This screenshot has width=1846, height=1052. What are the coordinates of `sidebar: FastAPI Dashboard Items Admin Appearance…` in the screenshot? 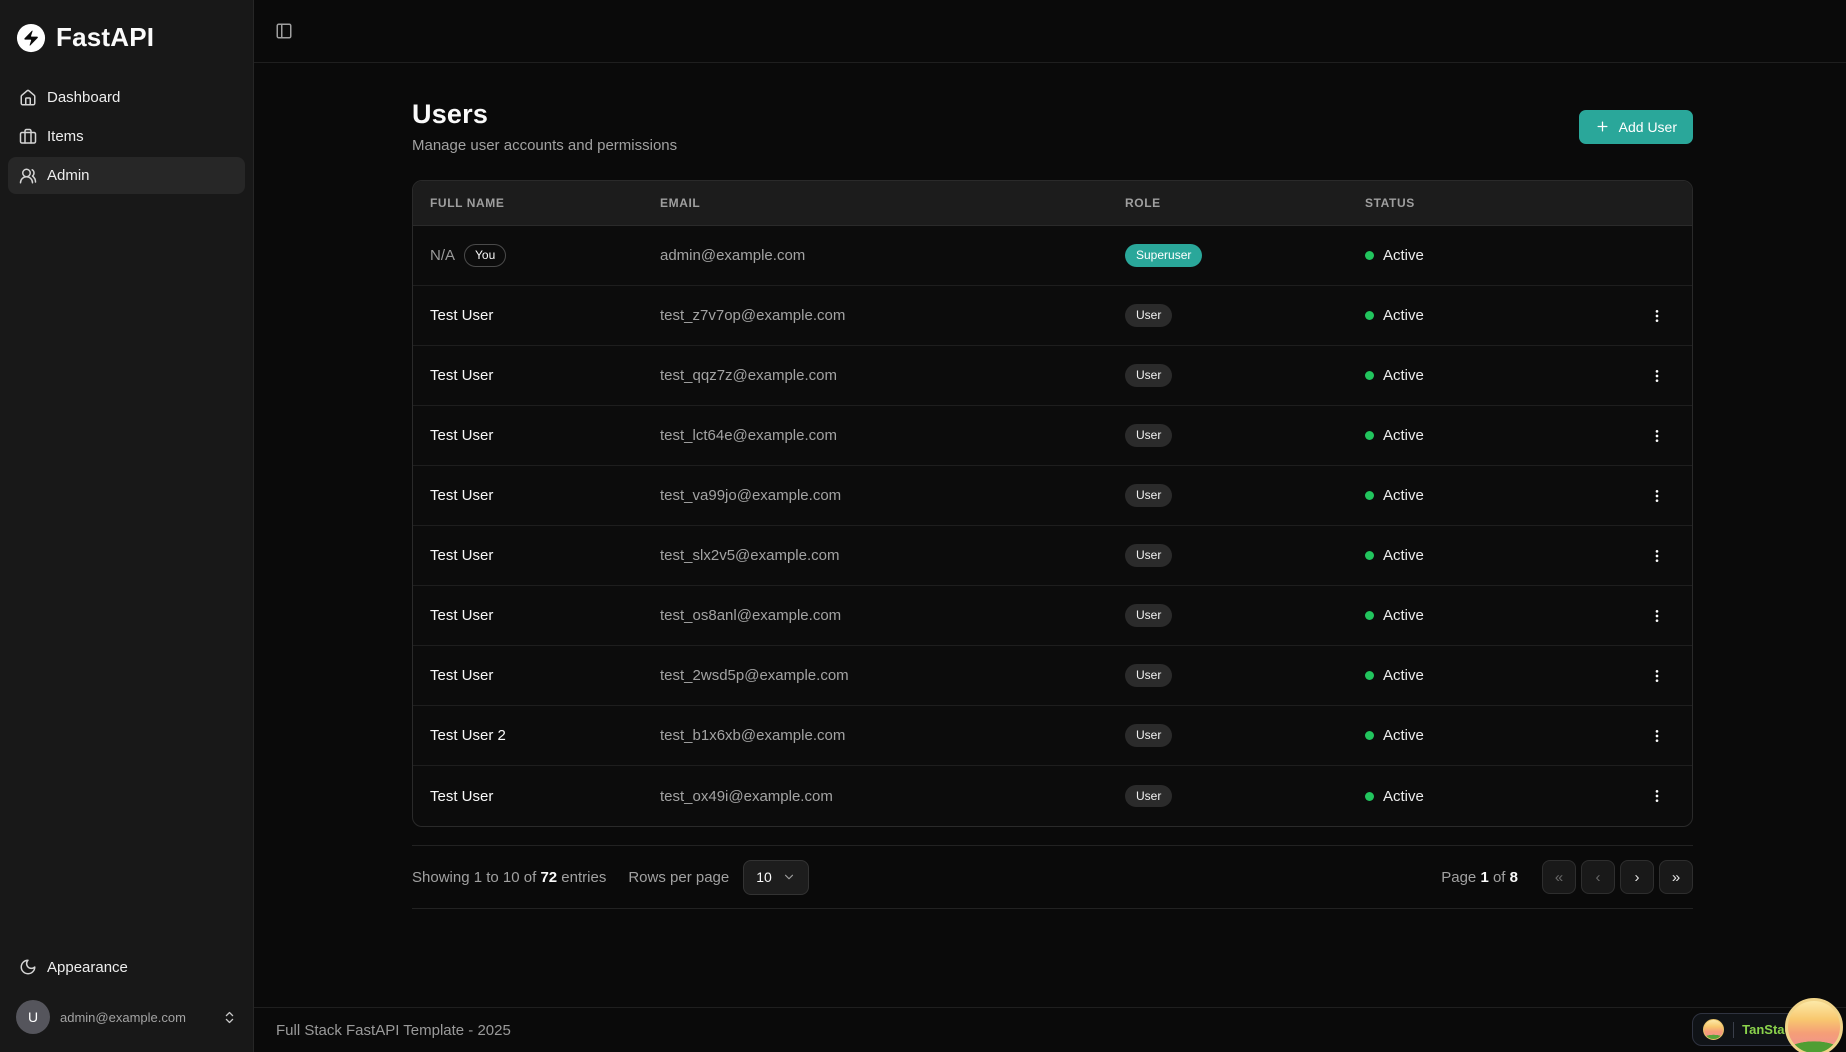 It's located at (127, 526).